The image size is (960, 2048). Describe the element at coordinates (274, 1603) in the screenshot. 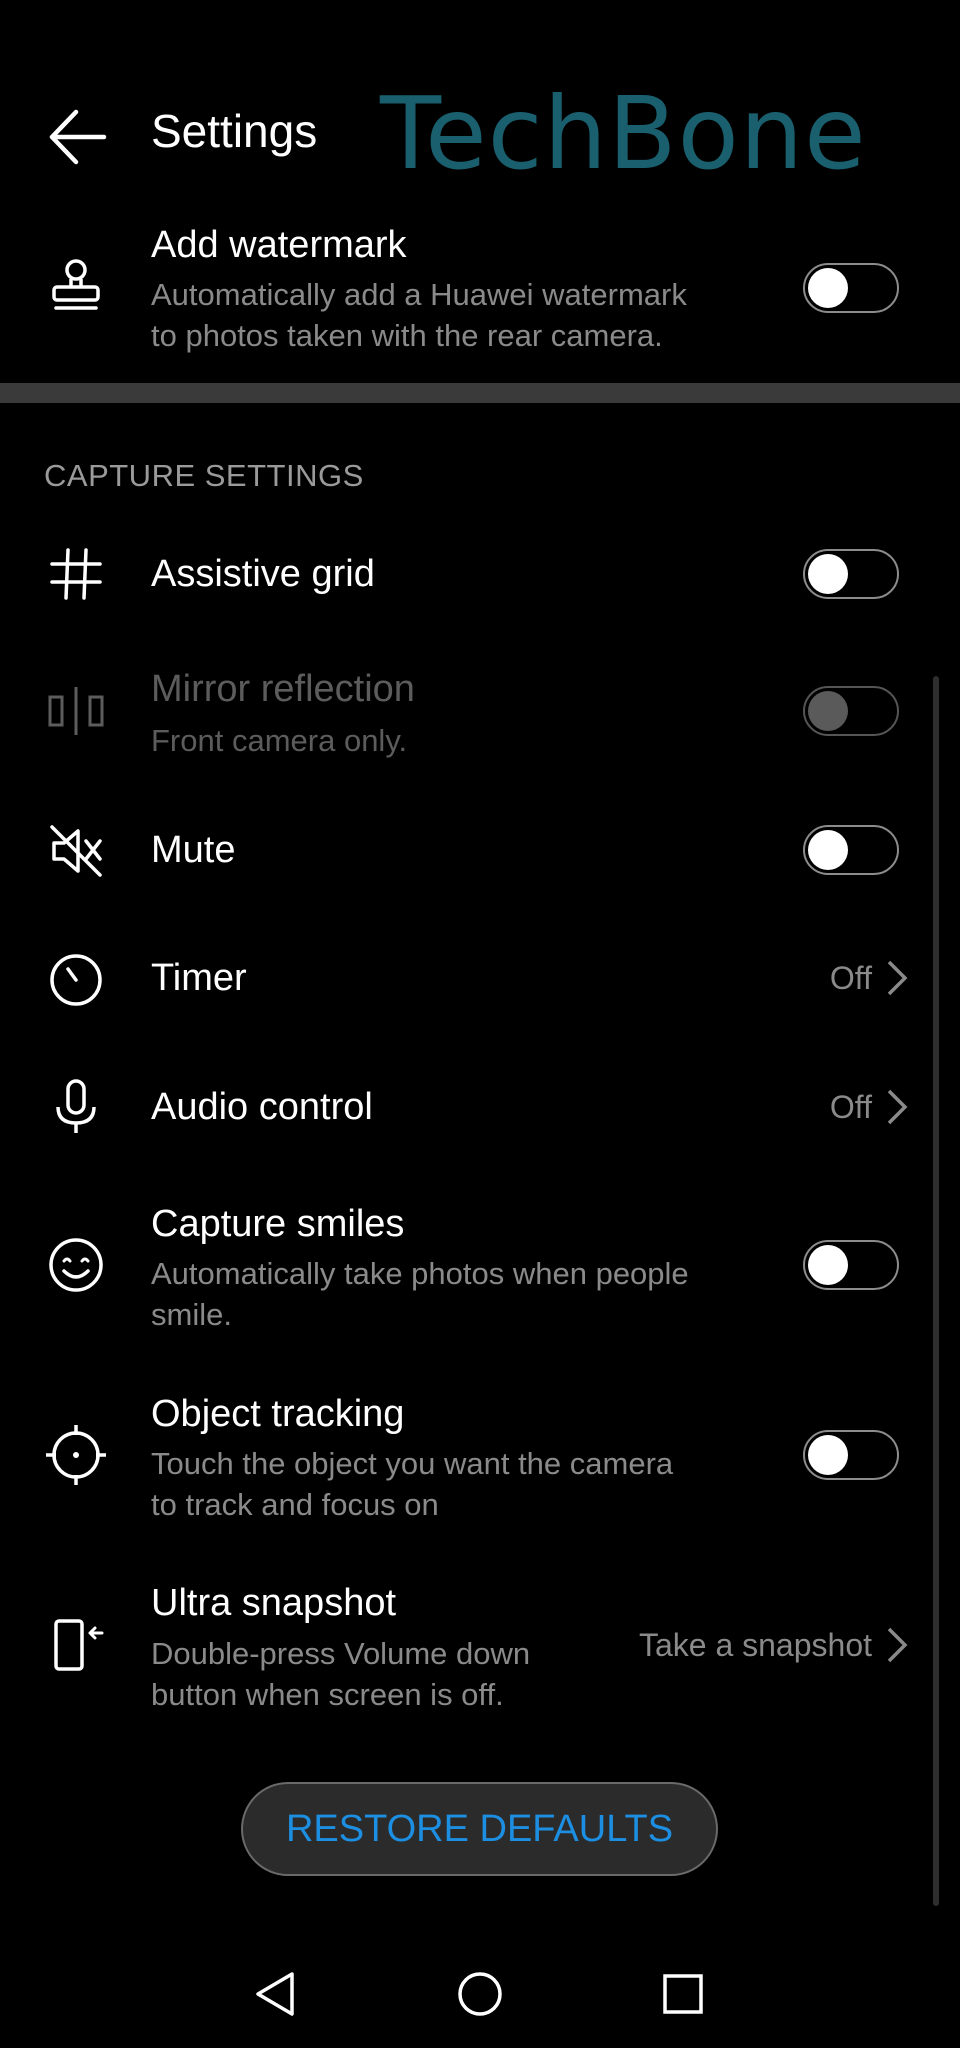

I see `ultra-snapshot-title: Ultra snapshot` at that location.